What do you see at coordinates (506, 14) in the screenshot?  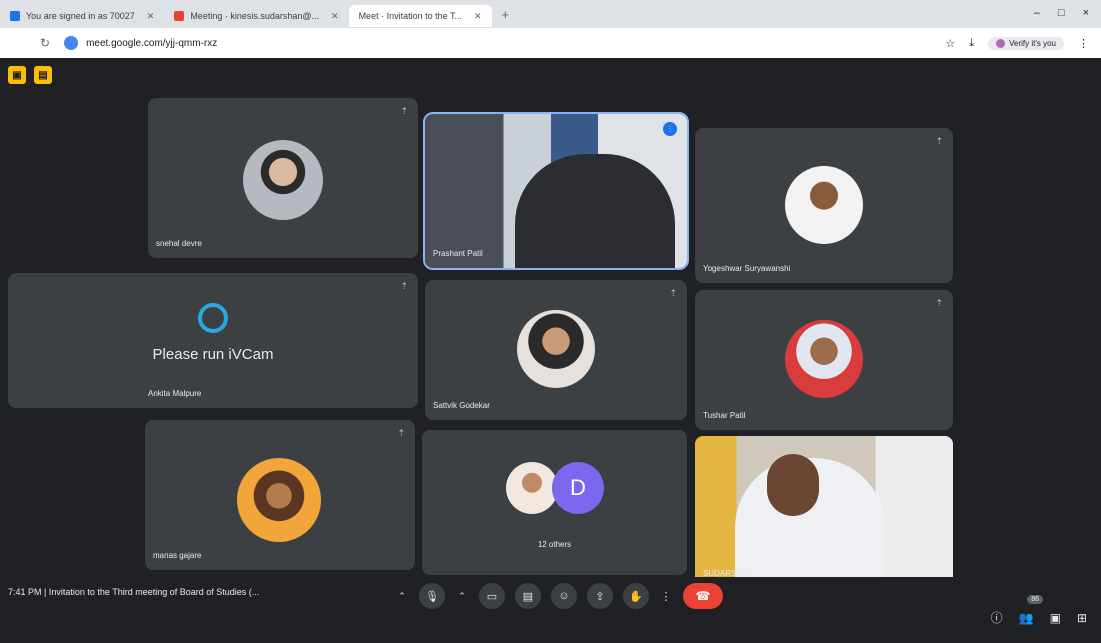 I see `new-tab-button: +` at bounding box center [506, 14].